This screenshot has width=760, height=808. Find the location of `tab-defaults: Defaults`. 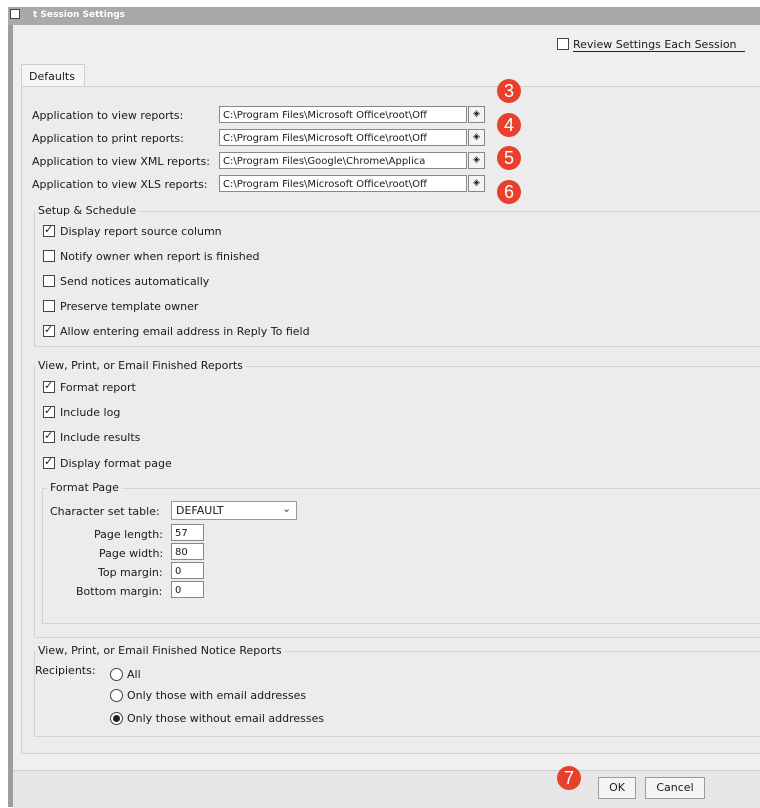

tab-defaults: Defaults is located at coordinates (53, 75).